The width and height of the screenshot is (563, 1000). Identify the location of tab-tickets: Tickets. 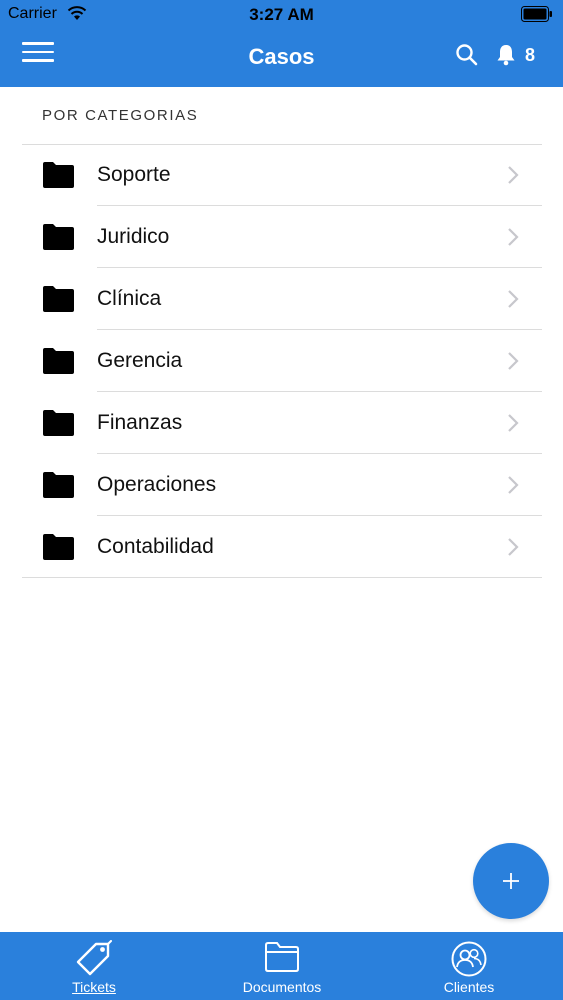
(94, 966).